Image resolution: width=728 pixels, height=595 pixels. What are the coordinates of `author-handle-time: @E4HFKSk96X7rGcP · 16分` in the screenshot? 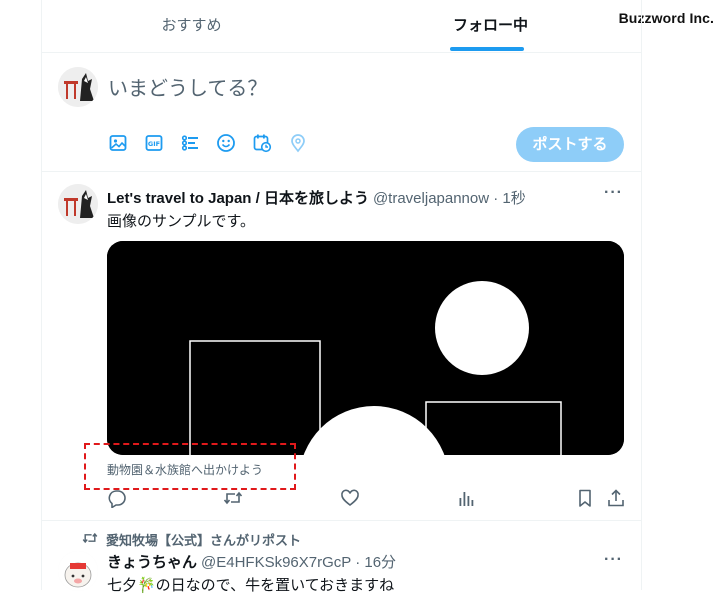 It's located at (298, 562).